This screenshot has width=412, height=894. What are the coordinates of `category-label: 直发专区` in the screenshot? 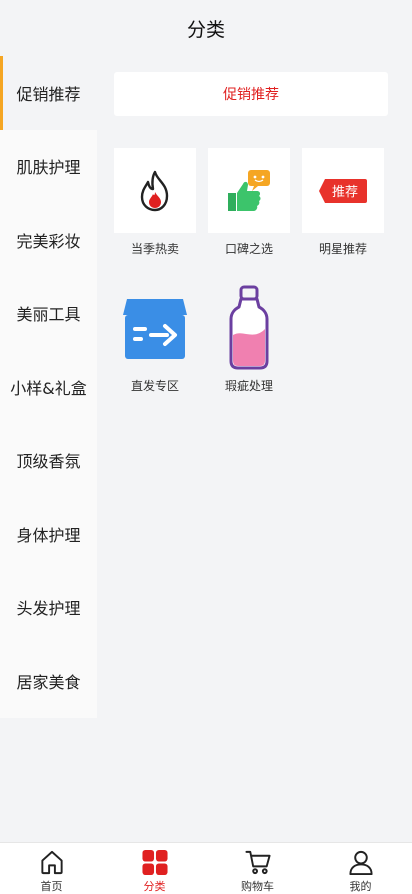 It's located at (154, 386).